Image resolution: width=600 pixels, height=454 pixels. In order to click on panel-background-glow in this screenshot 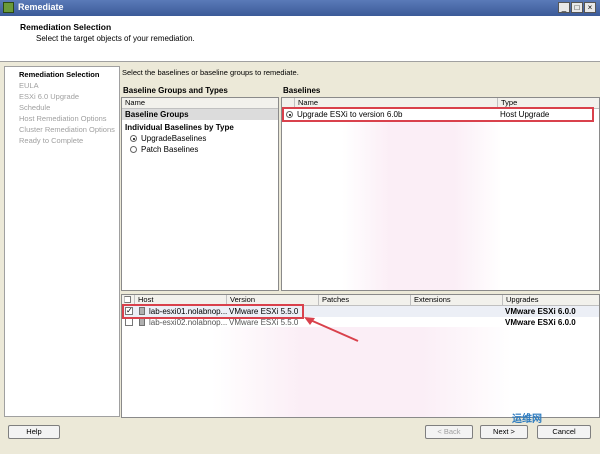, I will do `click(422, 205)`.